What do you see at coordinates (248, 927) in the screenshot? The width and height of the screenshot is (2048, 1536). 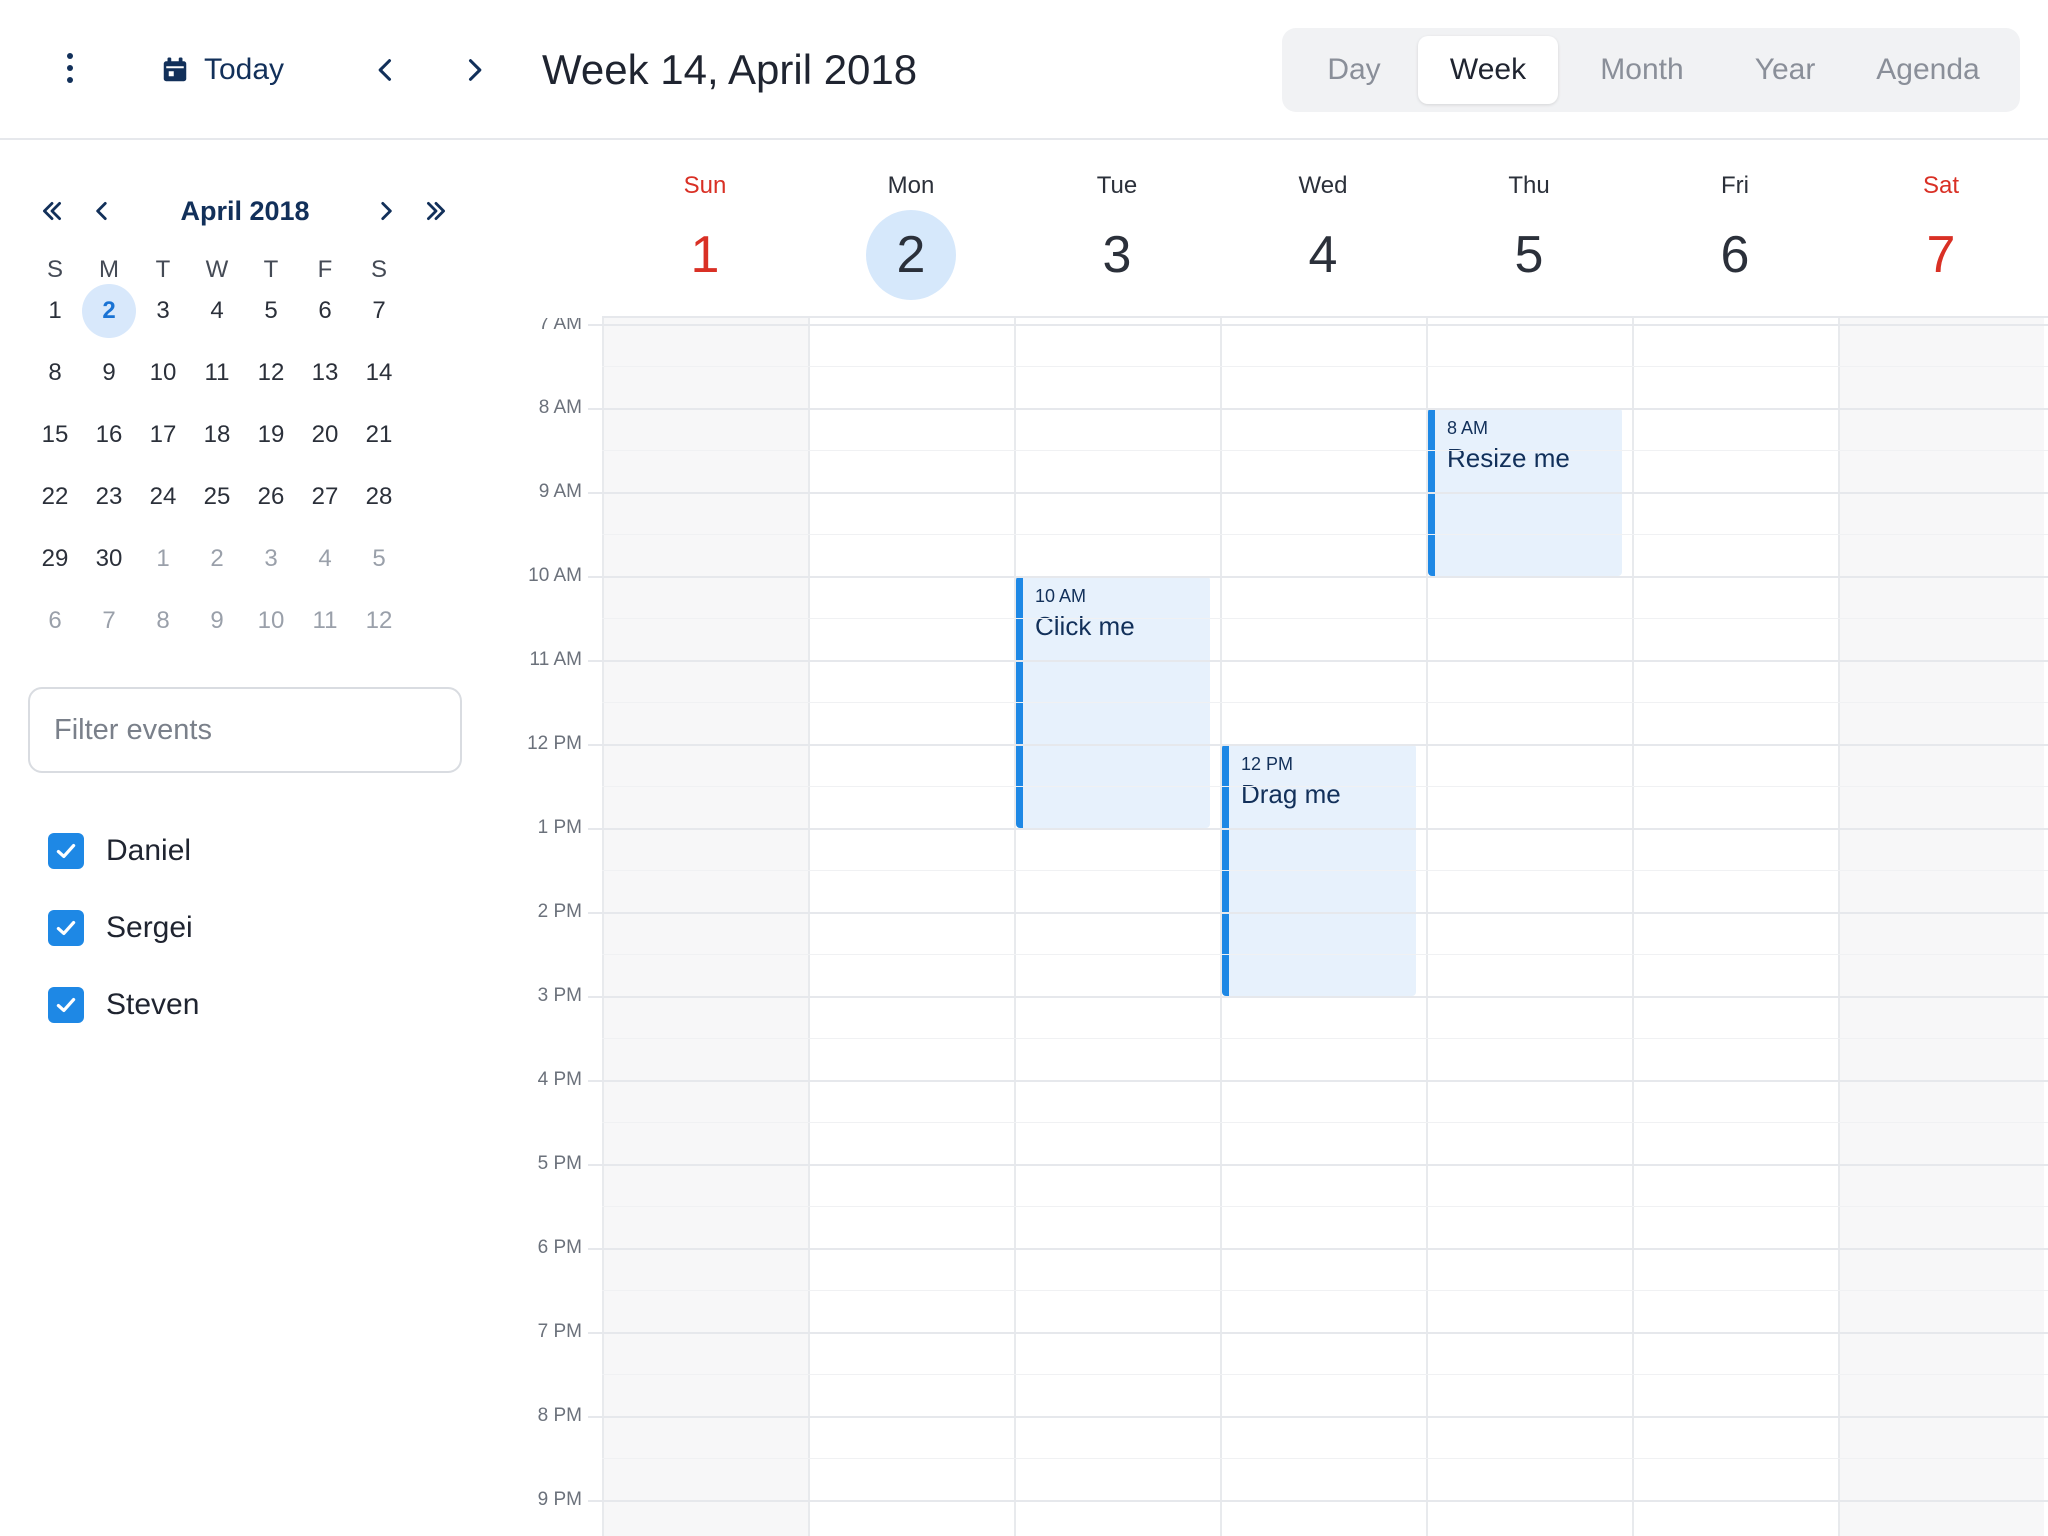 I see `person-filter-sergei: Sergei` at bounding box center [248, 927].